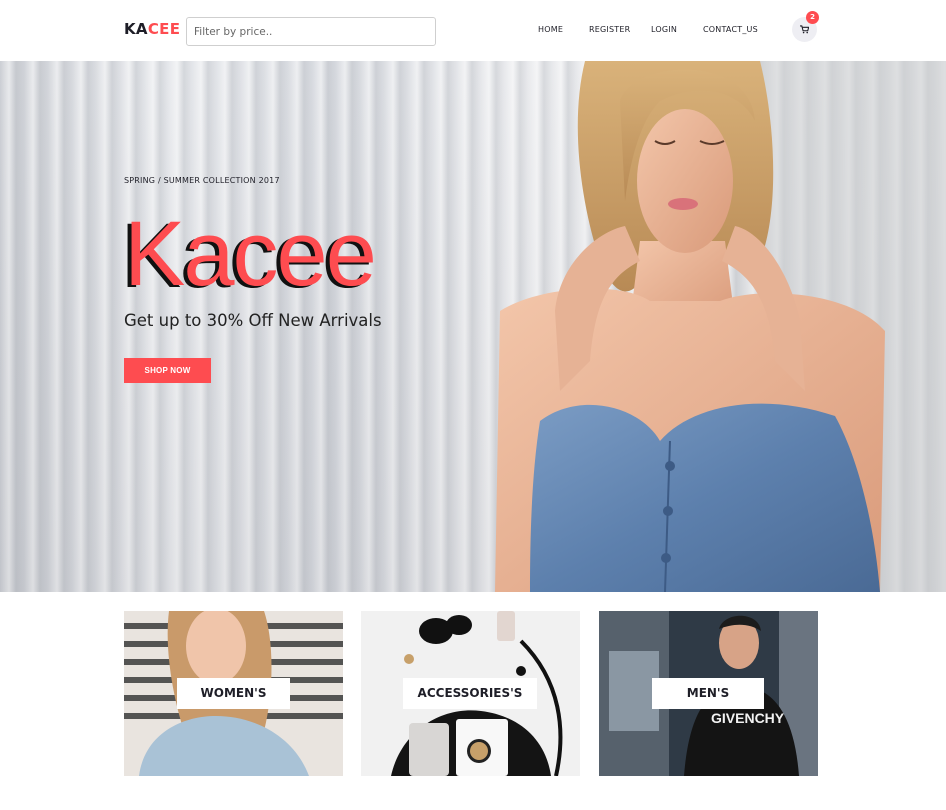  What do you see at coordinates (202, 180) in the screenshot?
I see `hero-subtitle: SPRING / SUMMER COLLECTION 2017` at bounding box center [202, 180].